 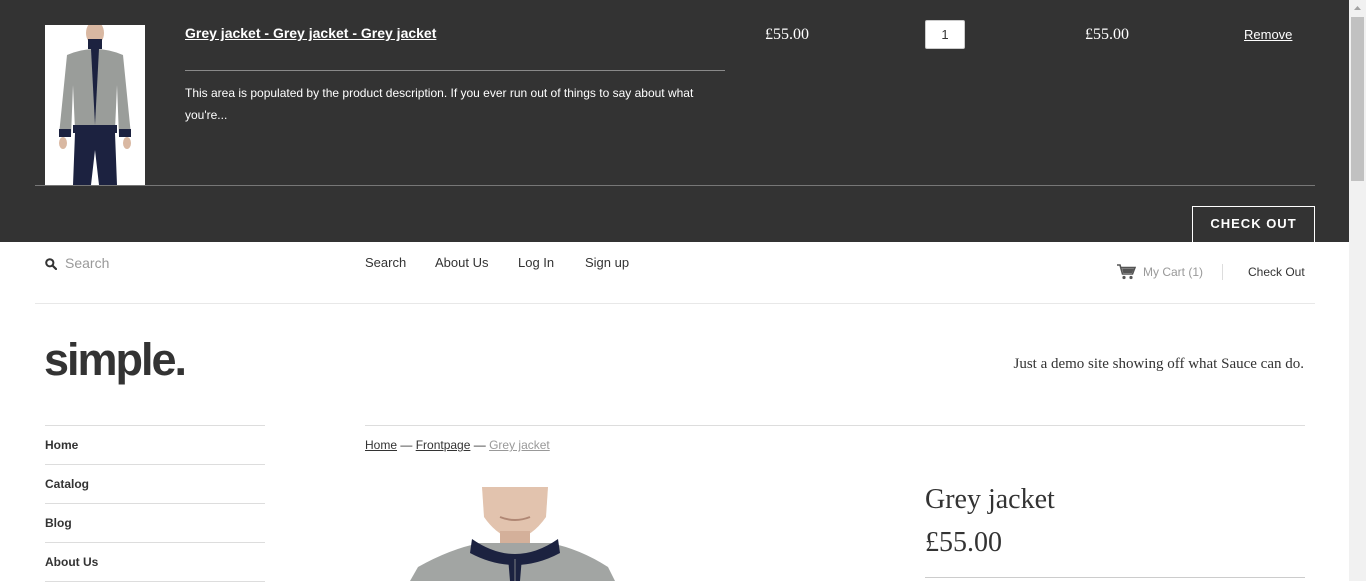 What do you see at coordinates (1268, 34) in the screenshot?
I see `cart-remove-link: Remove` at bounding box center [1268, 34].